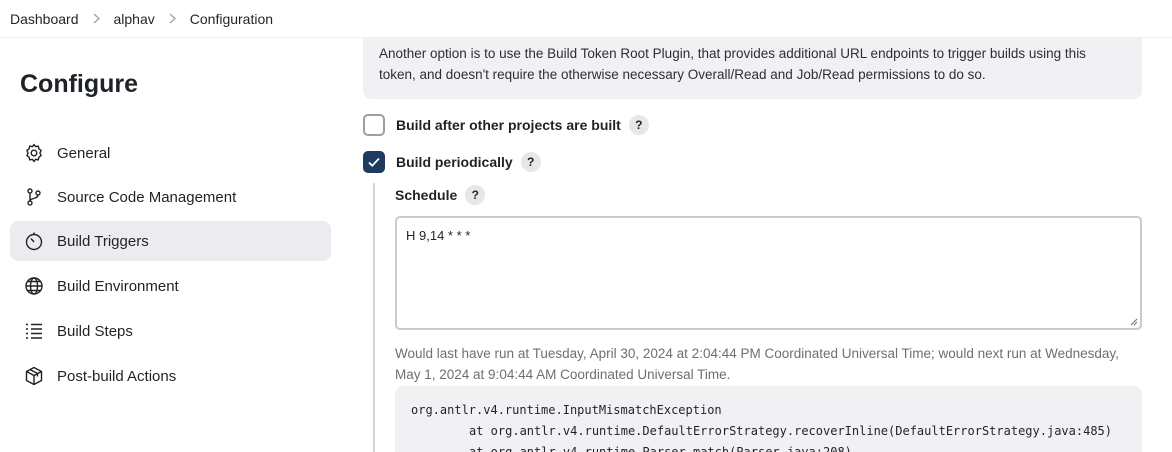  What do you see at coordinates (170, 153) in the screenshot?
I see `sidebar-item-general: General` at bounding box center [170, 153].